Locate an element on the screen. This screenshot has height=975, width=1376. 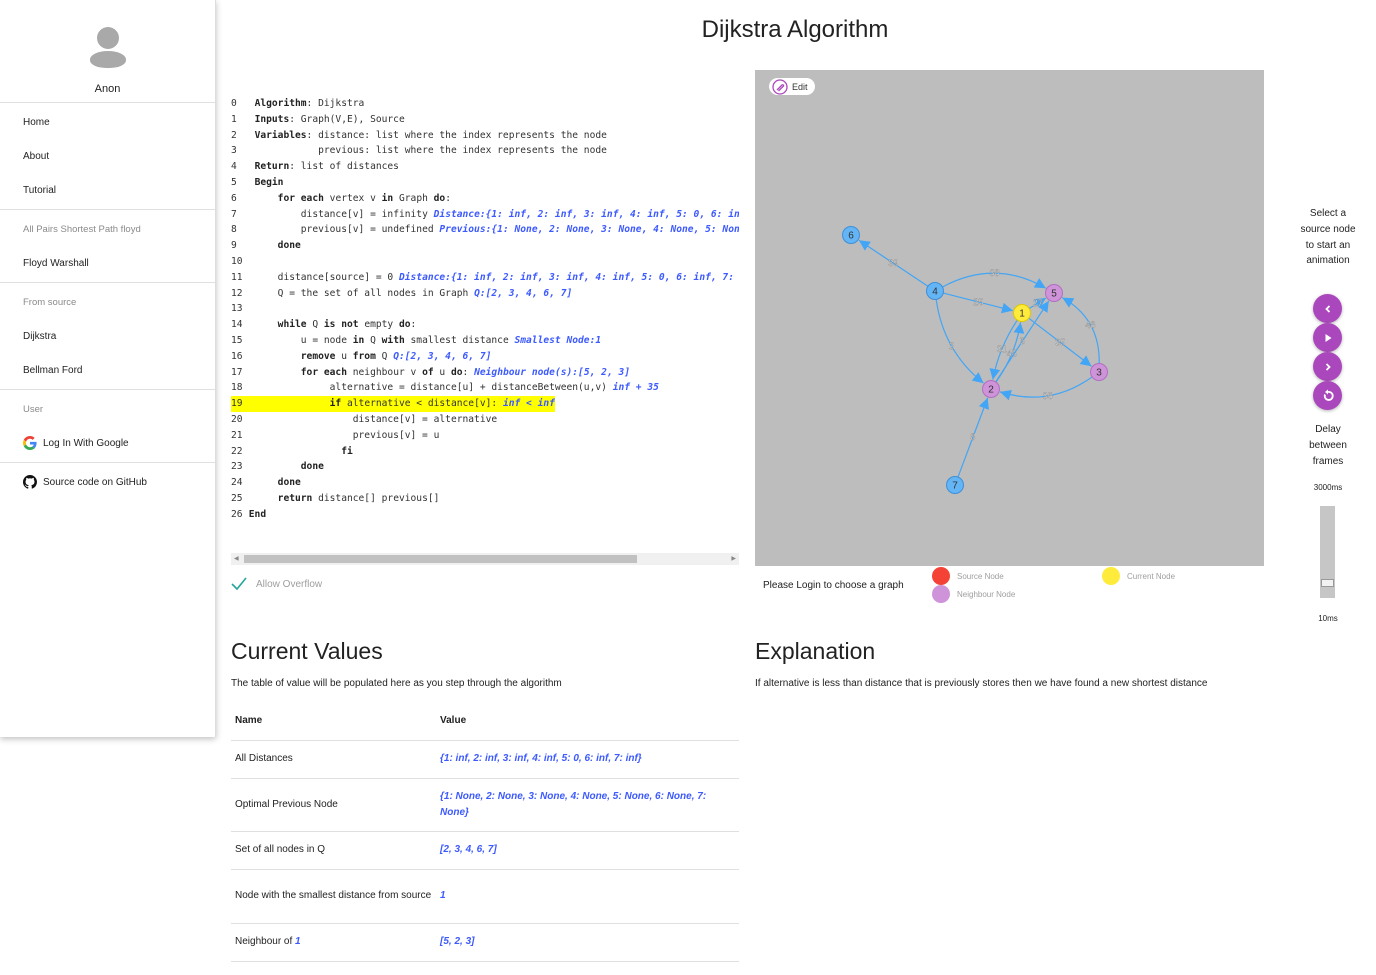
code-runtime-value: Smallest Node:1 is located at coordinates (558, 340).